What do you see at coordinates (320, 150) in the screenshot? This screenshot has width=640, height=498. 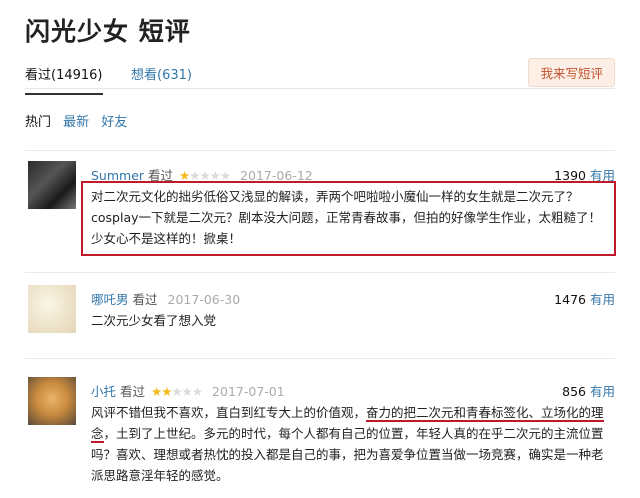 I see `section-divider` at bounding box center [320, 150].